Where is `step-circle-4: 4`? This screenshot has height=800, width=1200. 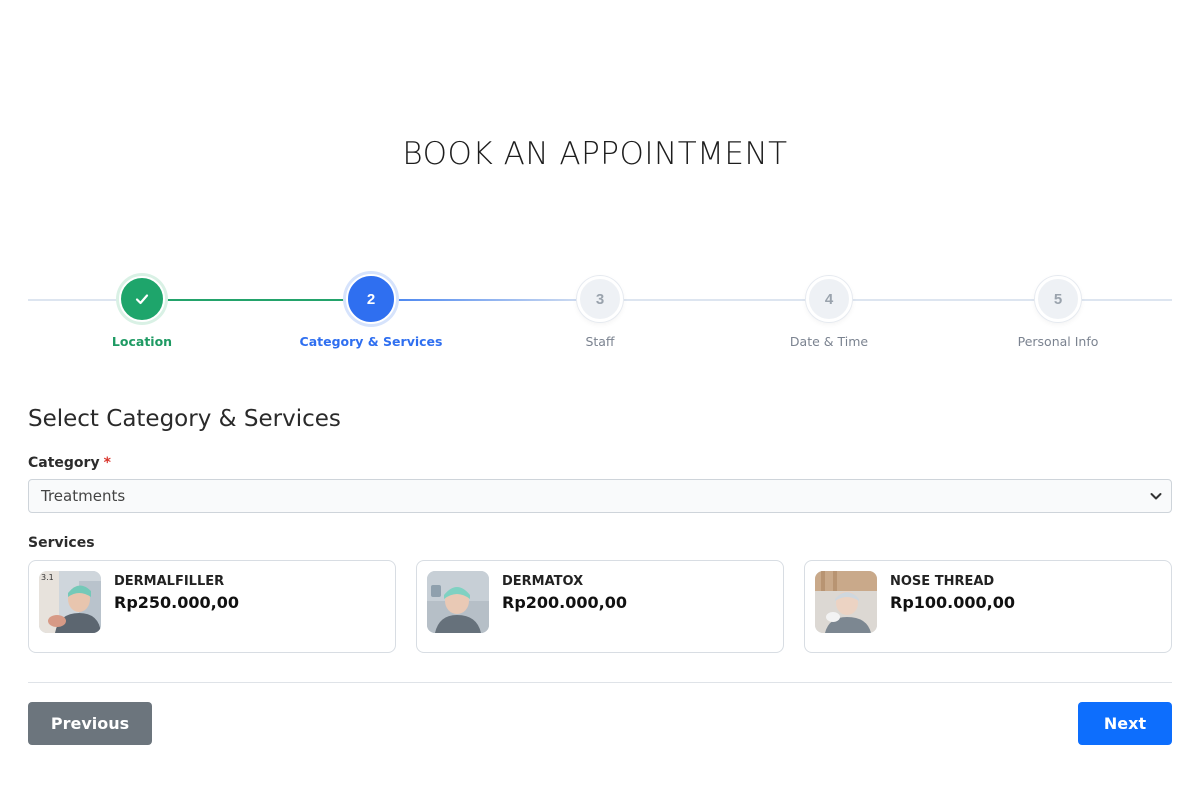
step-circle-4: 4 is located at coordinates (829, 299).